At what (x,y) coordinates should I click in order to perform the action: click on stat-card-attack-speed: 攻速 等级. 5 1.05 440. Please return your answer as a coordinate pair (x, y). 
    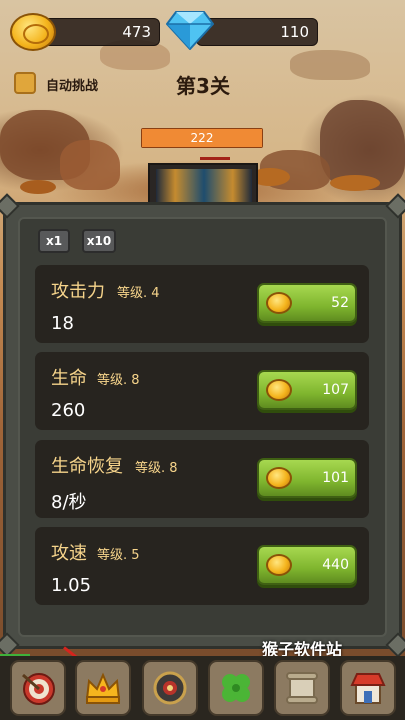
    Looking at the image, I should click on (202, 566).